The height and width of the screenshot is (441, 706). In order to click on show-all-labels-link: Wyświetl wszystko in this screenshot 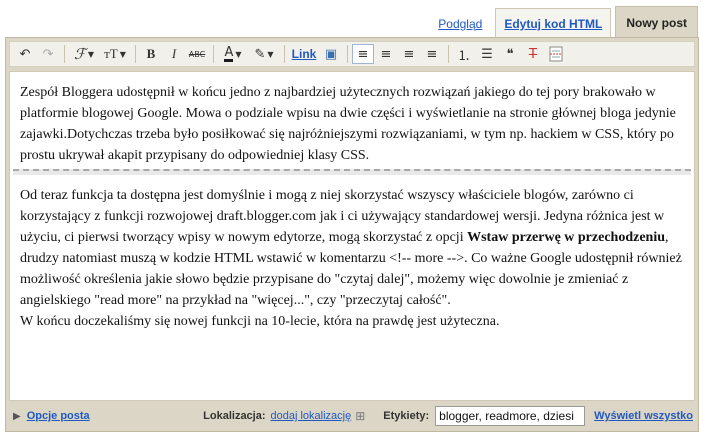, I will do `click(643, 416)`.